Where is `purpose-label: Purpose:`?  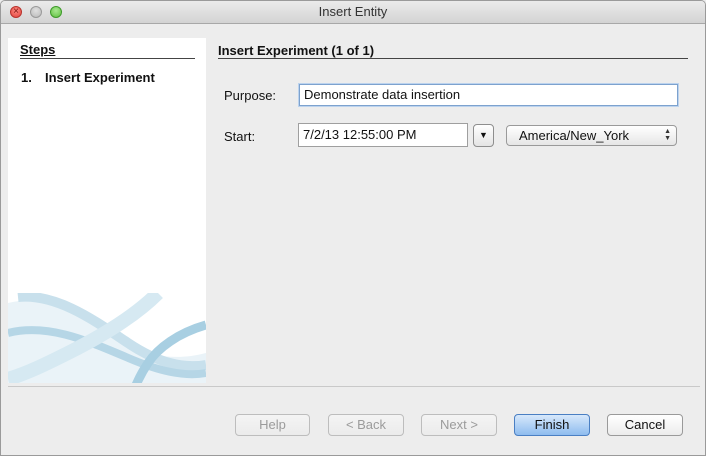 purpose-label: Purpose: is located at coordinates (250, 95).